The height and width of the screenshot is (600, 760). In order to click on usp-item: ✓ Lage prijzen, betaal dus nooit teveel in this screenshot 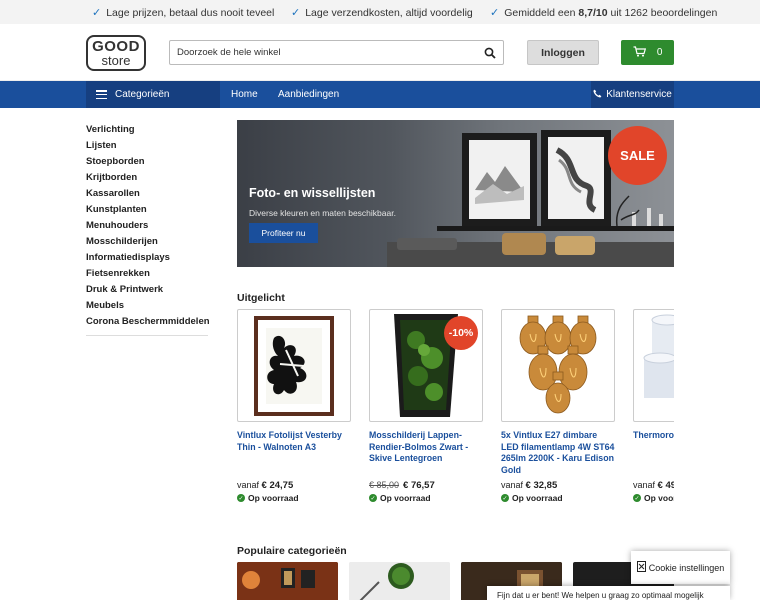, I will do `click(183, 13)`.